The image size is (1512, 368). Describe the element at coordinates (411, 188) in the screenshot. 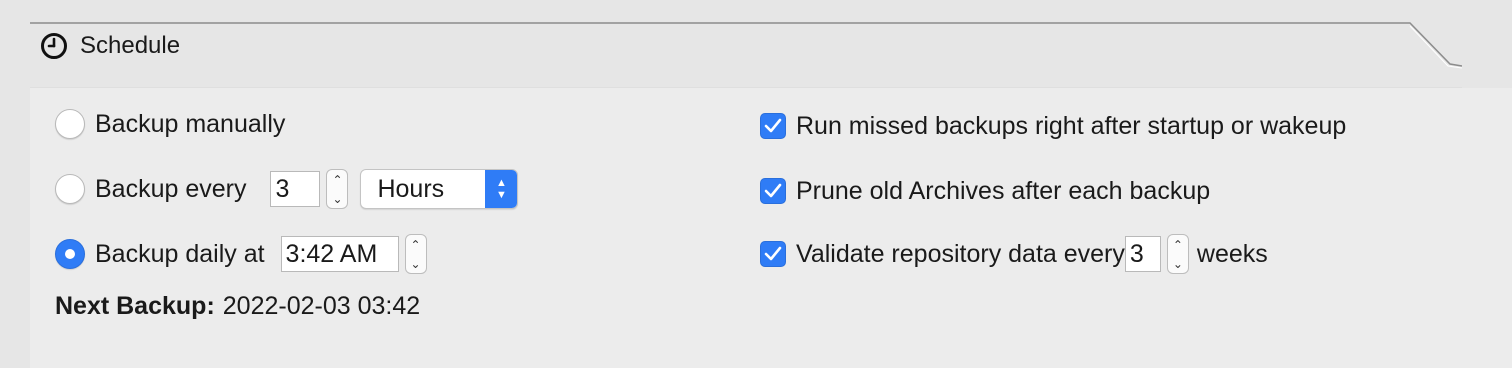

I see `unit-select-value: Hours` at that location.